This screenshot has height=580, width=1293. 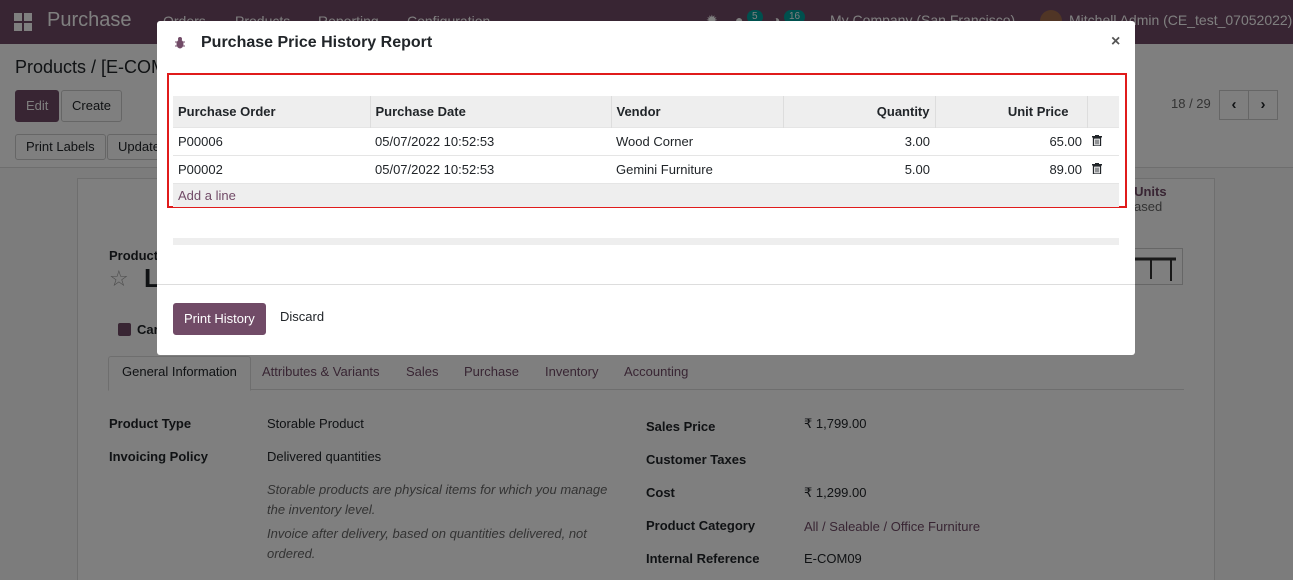 What do you see at coordinates (1011, 140) in the screenshot?
I see `row-unit-price: 65.00` at bounding box center [1011, 140].